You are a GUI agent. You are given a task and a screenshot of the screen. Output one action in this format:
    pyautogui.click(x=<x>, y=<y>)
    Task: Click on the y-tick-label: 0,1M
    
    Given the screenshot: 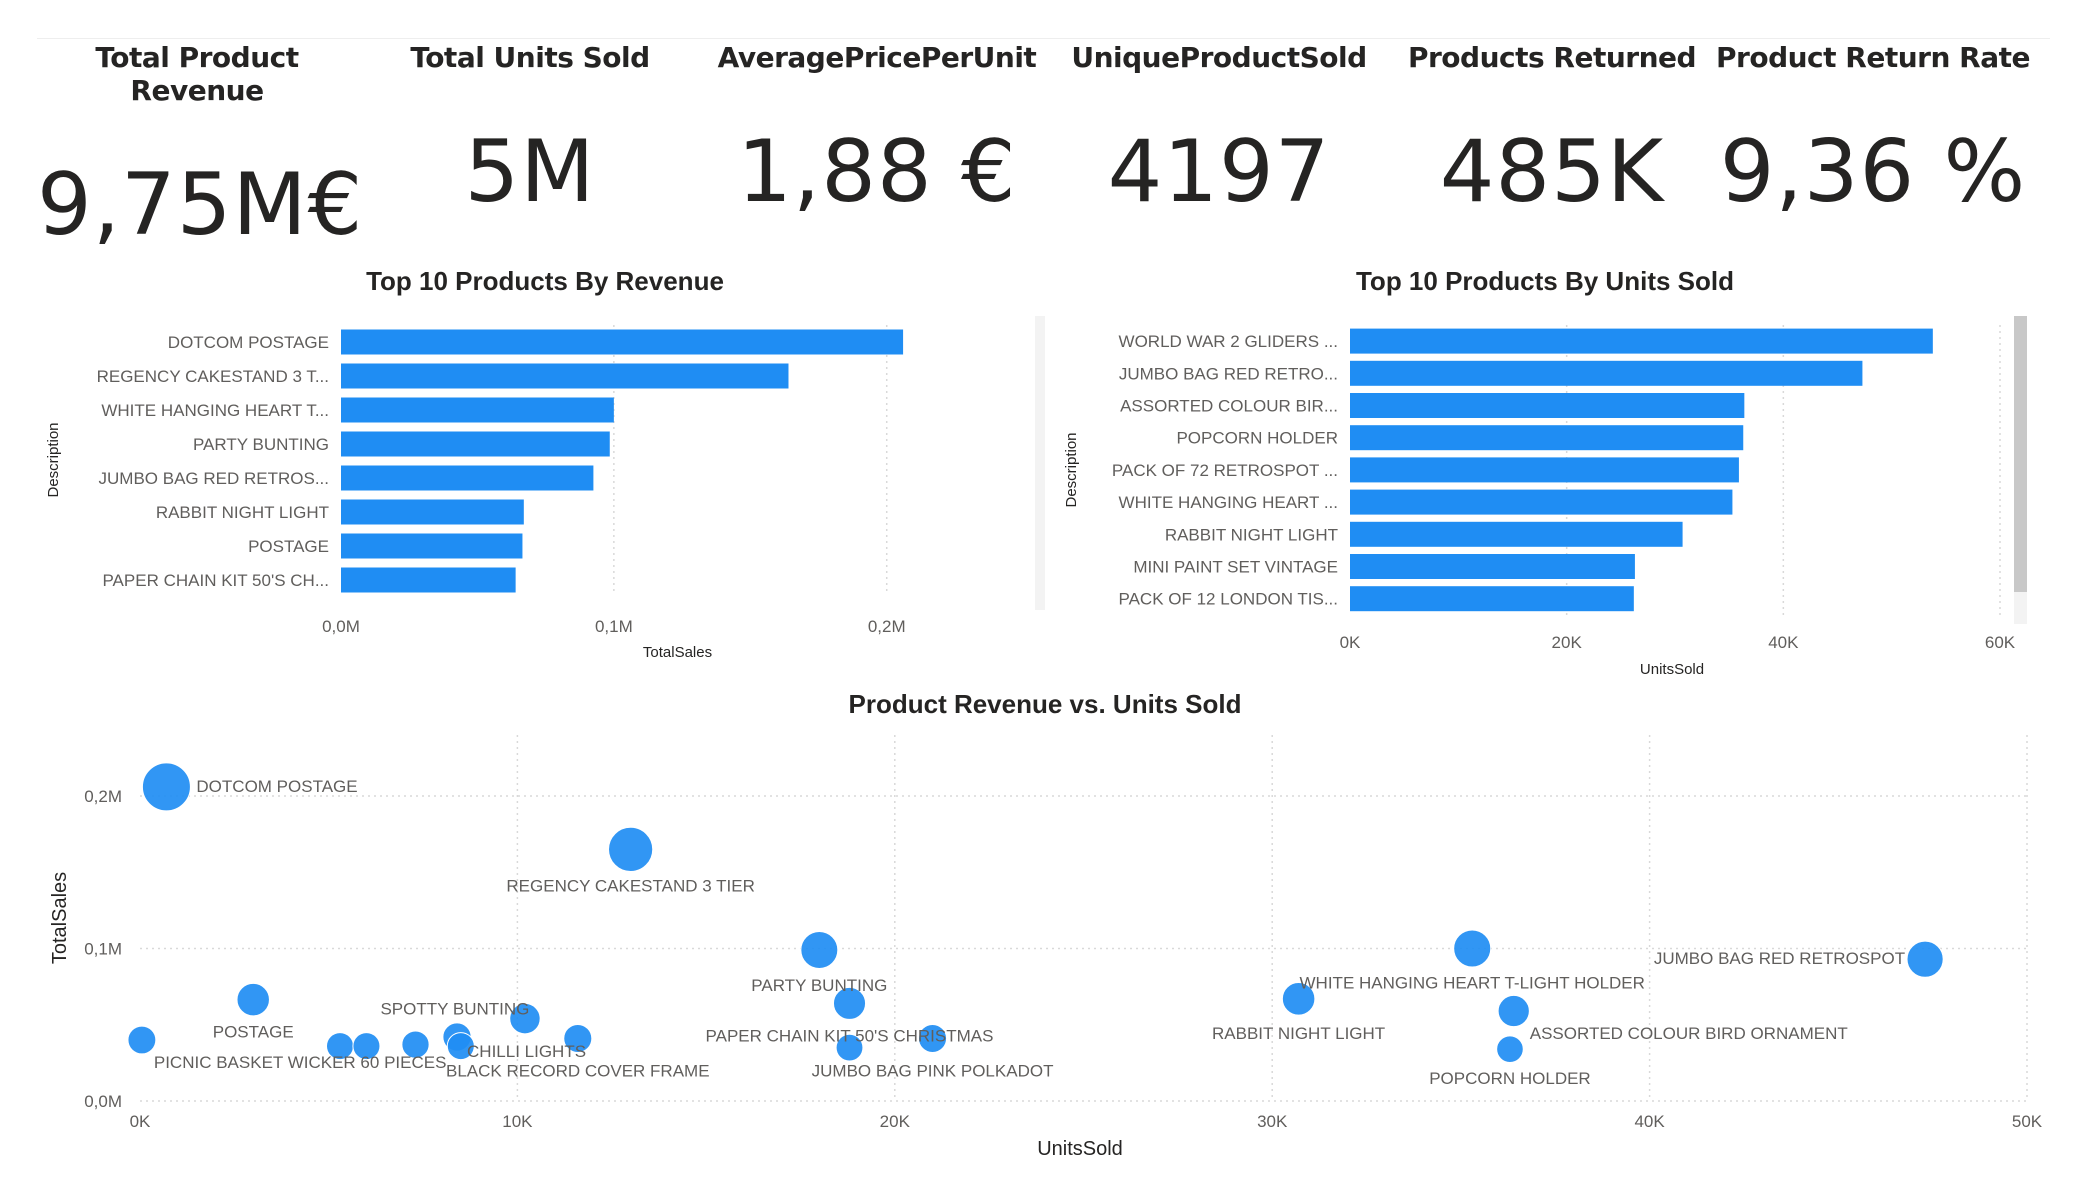 What is the action you would take?
    pyautogui.click(x=103, y=949)
    